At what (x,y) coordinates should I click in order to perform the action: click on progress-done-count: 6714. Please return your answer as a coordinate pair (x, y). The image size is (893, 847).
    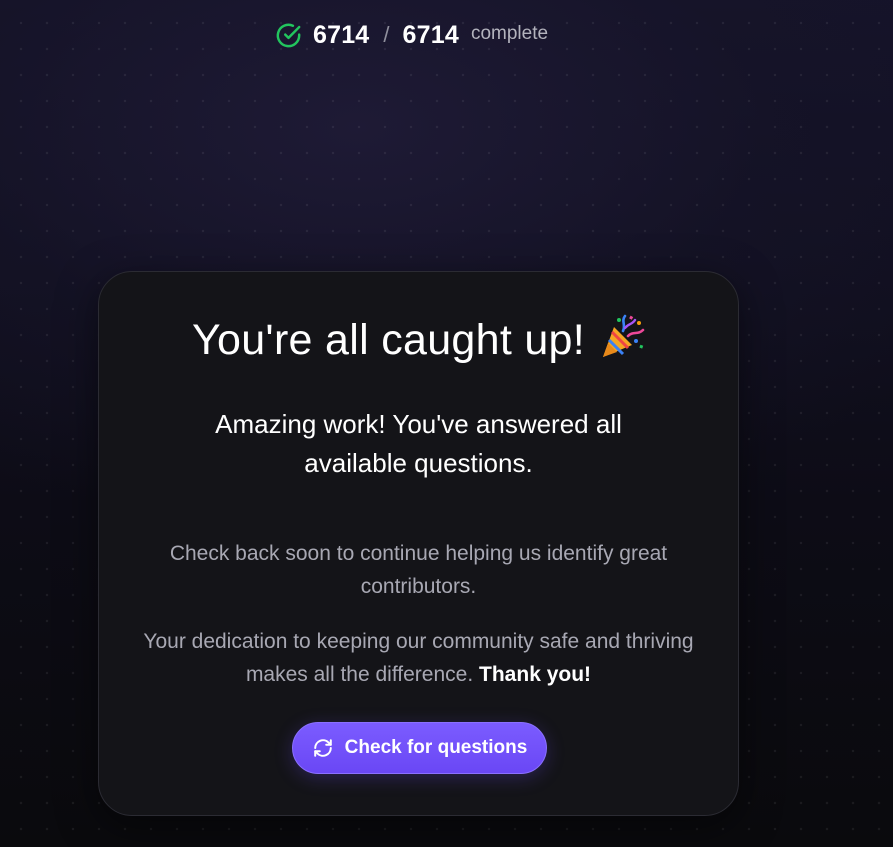
    Looking at the image, I should click on (341, 34).